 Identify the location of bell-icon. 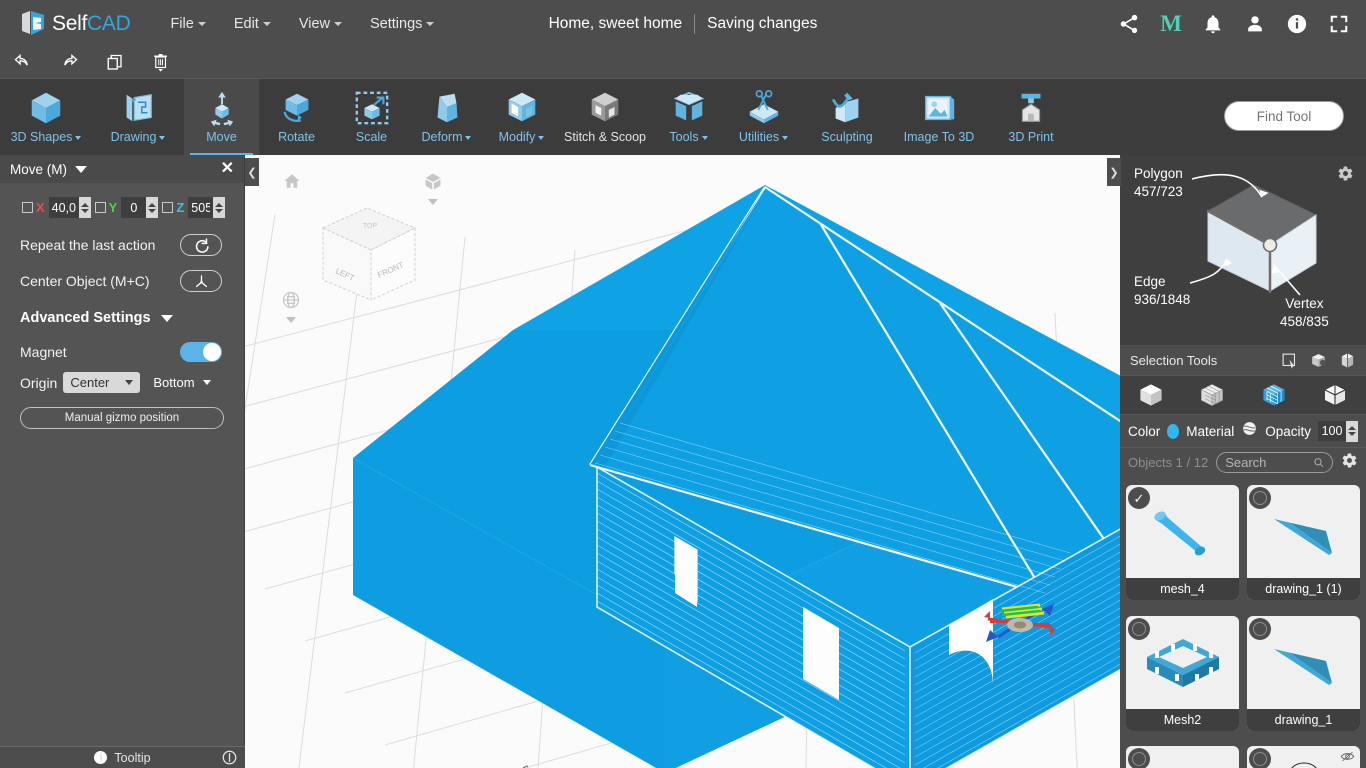
(1213, 24).